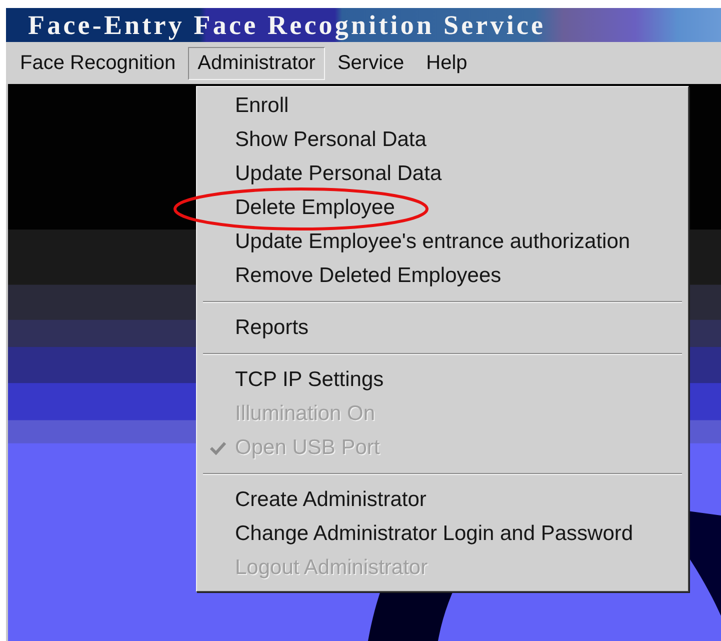 The width and height of the screenshot is (721, 641). What do you see at coordinates (442, 242) in the screenshot?
I see `menu-option: Update Employee's entrance authorization` at bounding box center [442, 242].